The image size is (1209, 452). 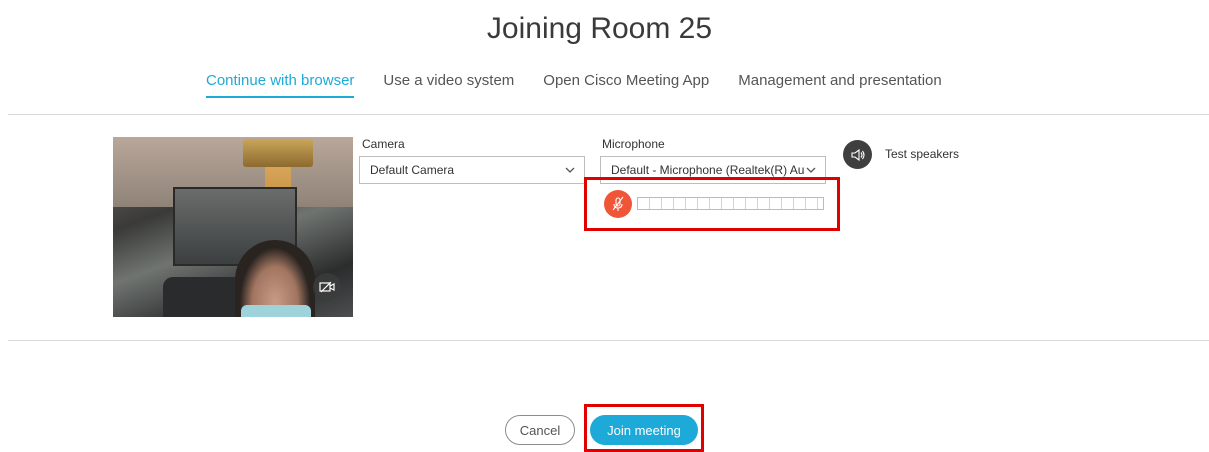 I want to click on preview-mask, so click(x=276, y=311).